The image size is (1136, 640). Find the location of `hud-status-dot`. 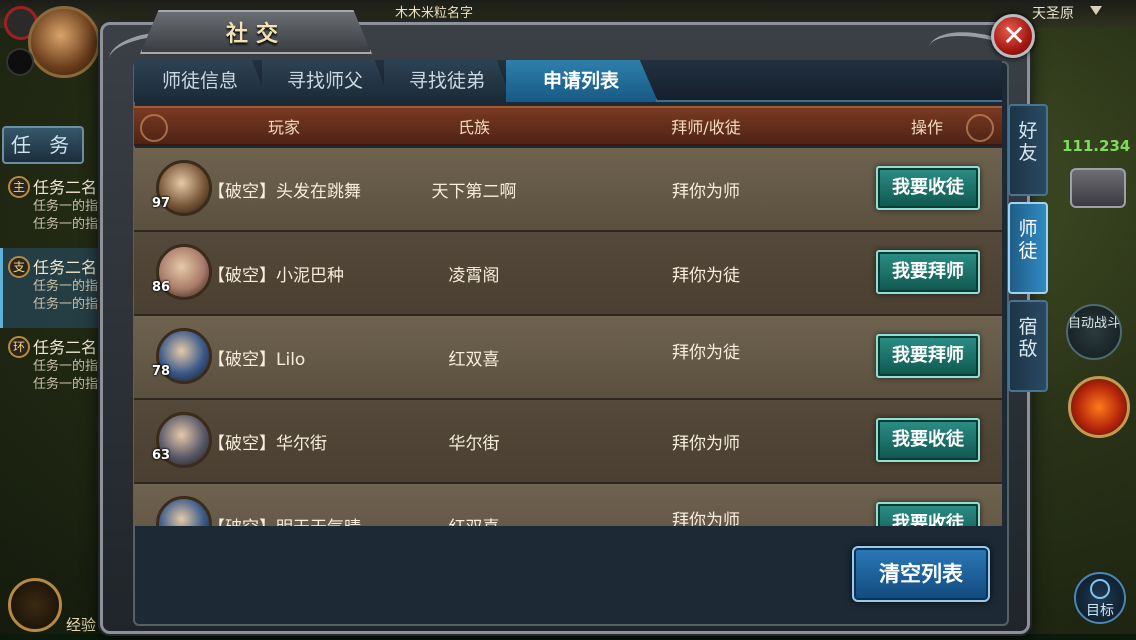

hud-status-dot is located at coordinates (20, 62).